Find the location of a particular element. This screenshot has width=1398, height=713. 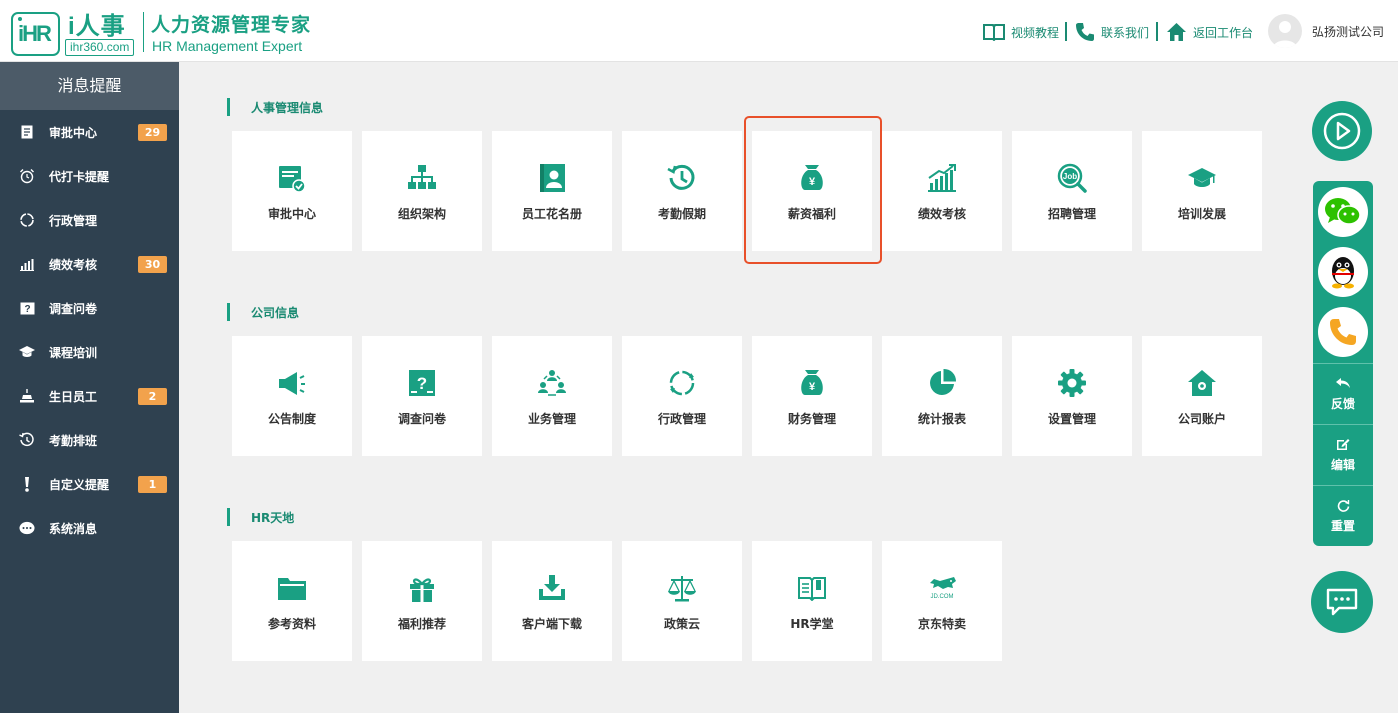

feedback-button: 反馈 is located at coordinates (1343, 394).